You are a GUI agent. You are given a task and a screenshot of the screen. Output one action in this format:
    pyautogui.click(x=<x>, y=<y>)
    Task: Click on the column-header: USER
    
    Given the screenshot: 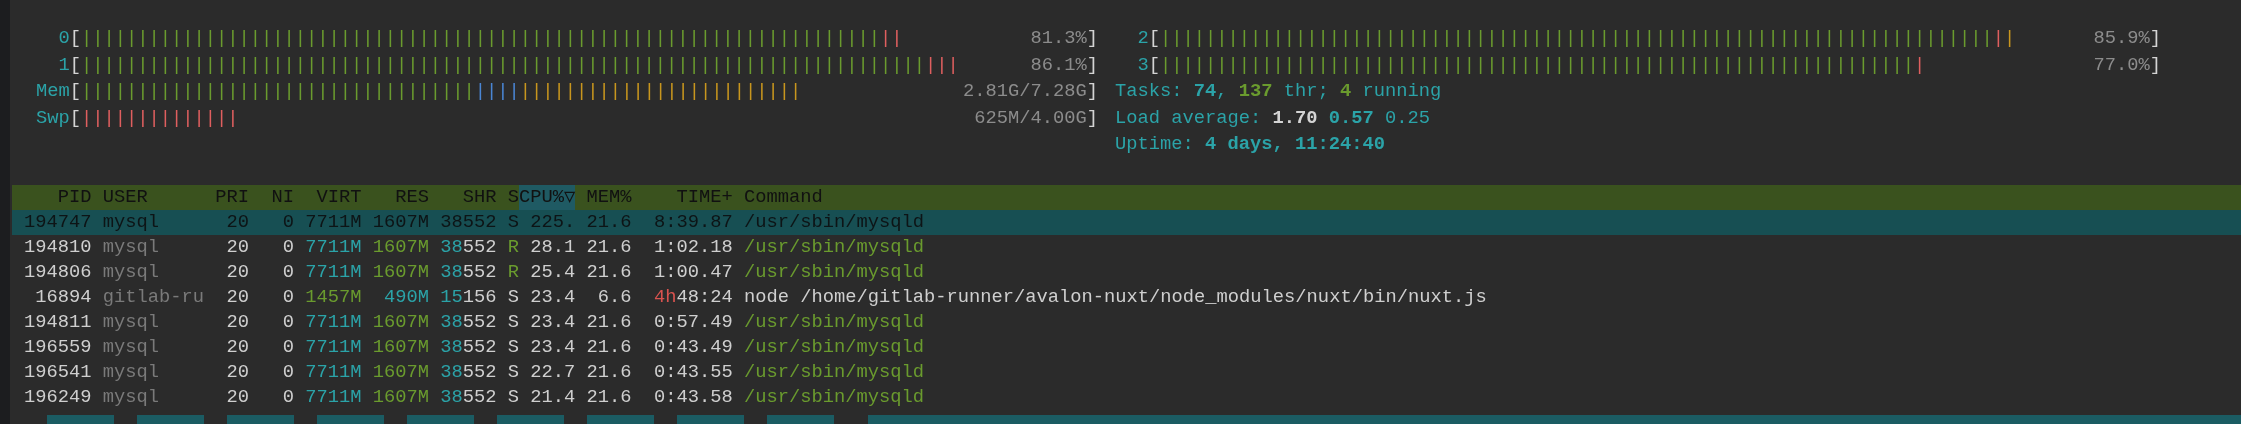 What is the action you would take?
    pyautogui.click(x=153, y=197)
    